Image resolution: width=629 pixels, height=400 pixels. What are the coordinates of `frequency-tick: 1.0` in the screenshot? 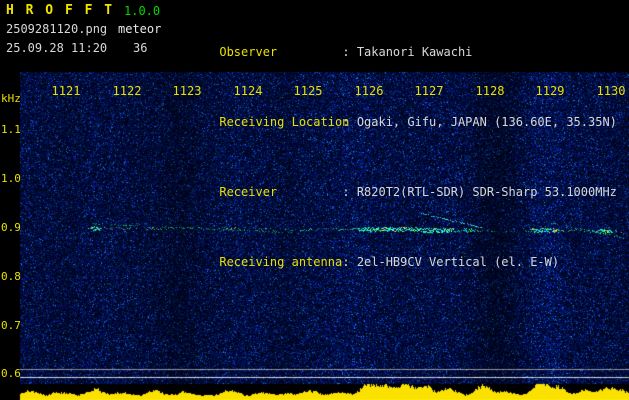 It's located at (11, 178).